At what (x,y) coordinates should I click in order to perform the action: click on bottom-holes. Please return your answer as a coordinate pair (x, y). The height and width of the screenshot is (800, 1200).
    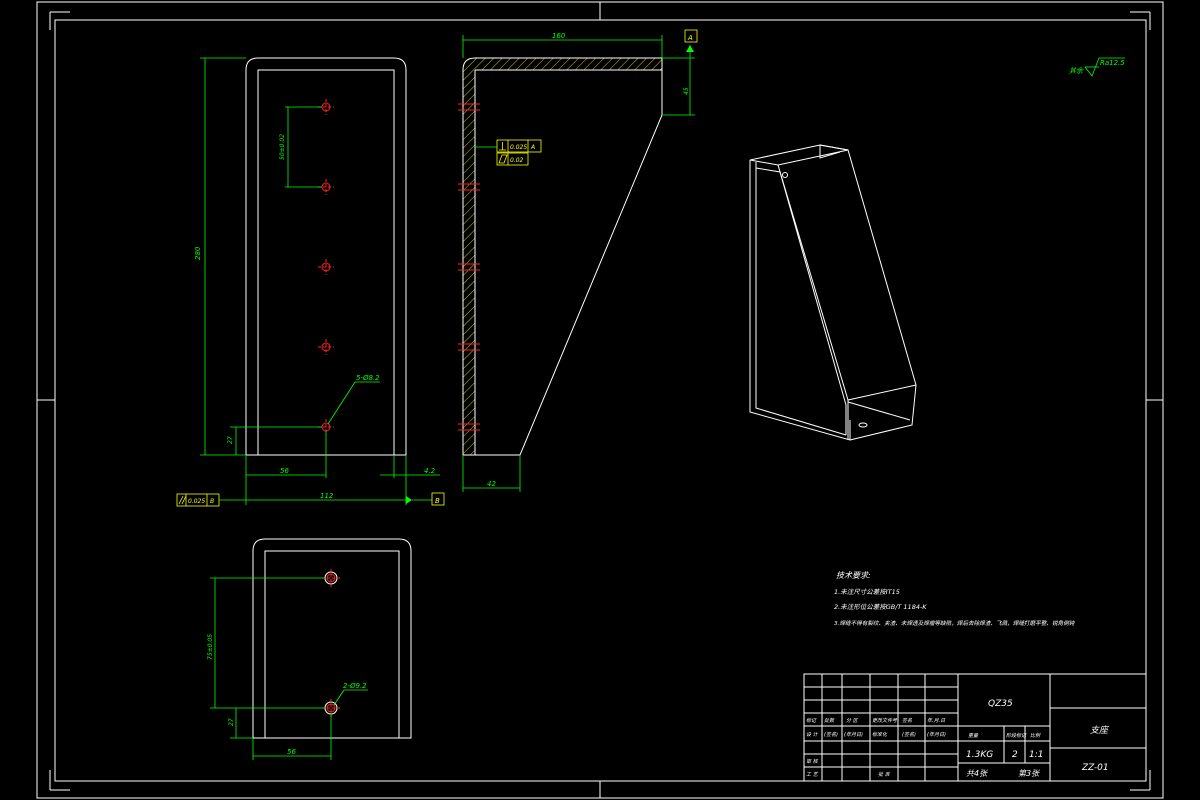
    Looking at the image, I should click on (331, 643).